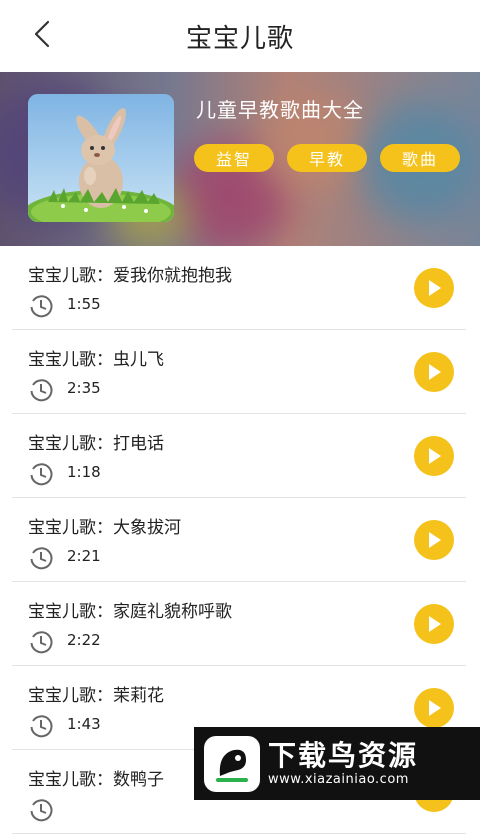  I want to click on back-button, so click(42, 34).